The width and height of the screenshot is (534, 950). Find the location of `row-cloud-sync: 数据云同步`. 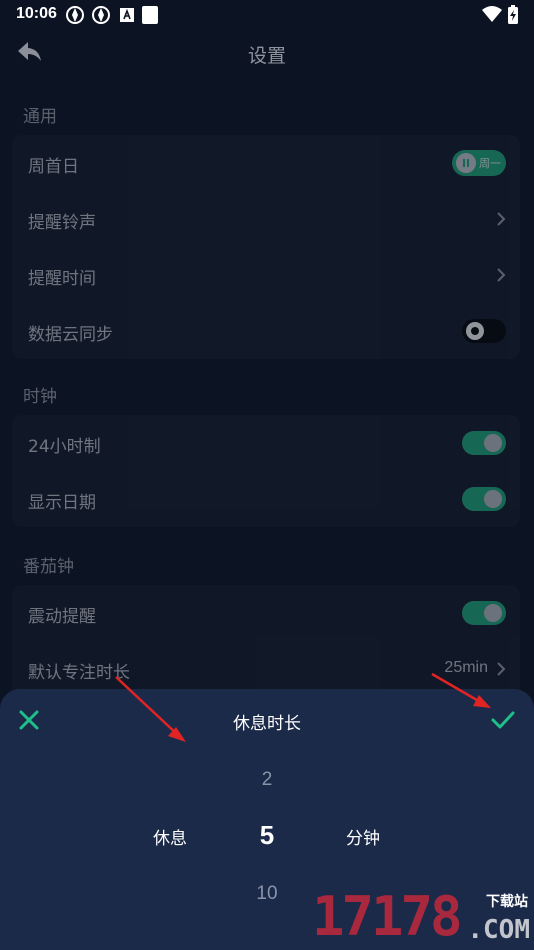

row-cloud-sync: 数据云同步 is located at coordinates (266, 331).